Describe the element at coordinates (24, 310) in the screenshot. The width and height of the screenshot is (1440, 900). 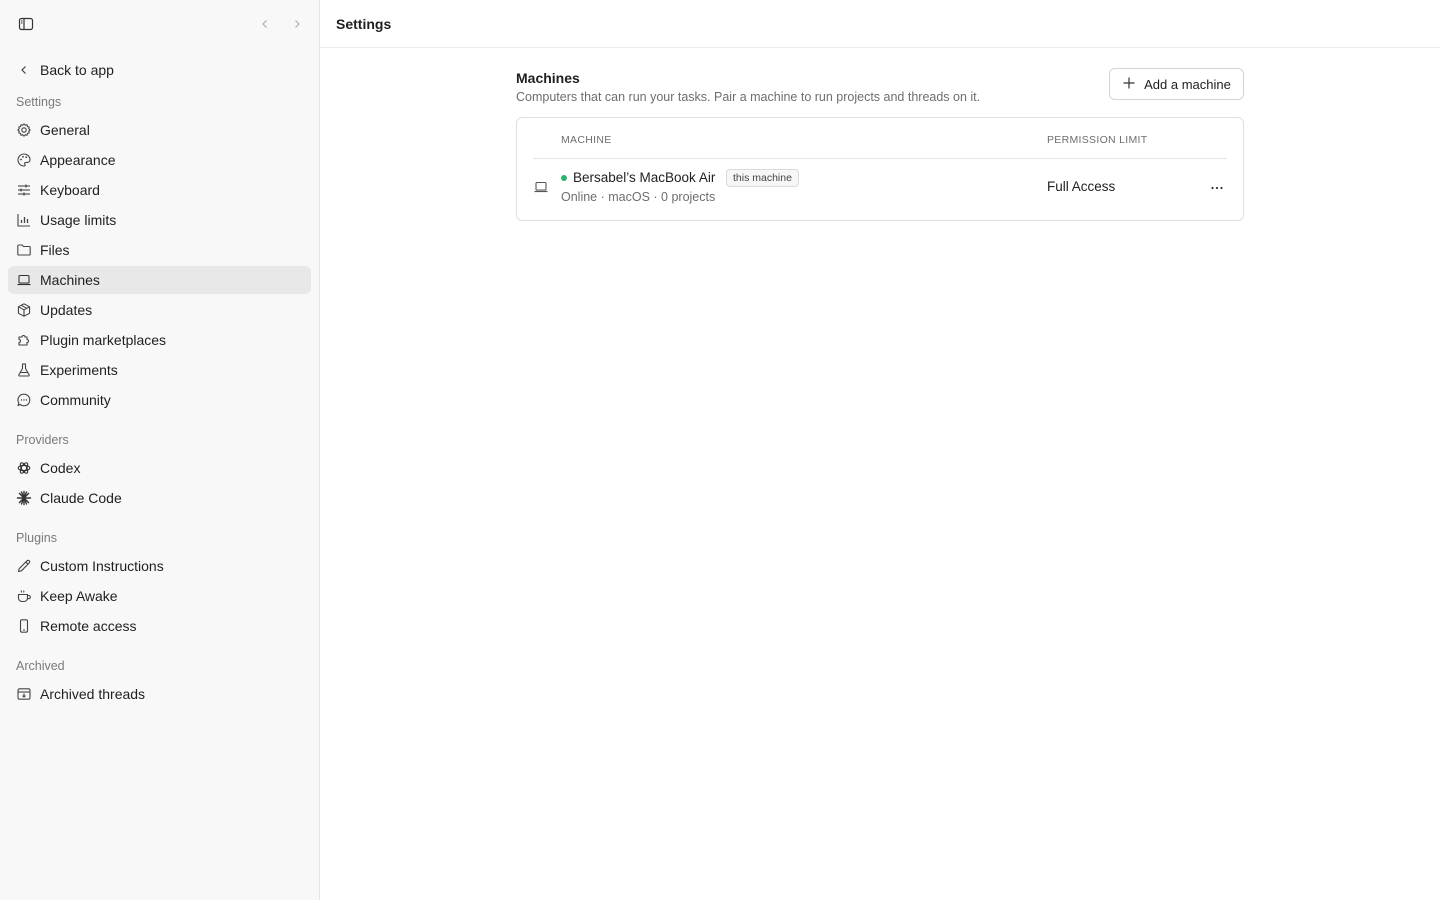
I see `package-icon` at that location.